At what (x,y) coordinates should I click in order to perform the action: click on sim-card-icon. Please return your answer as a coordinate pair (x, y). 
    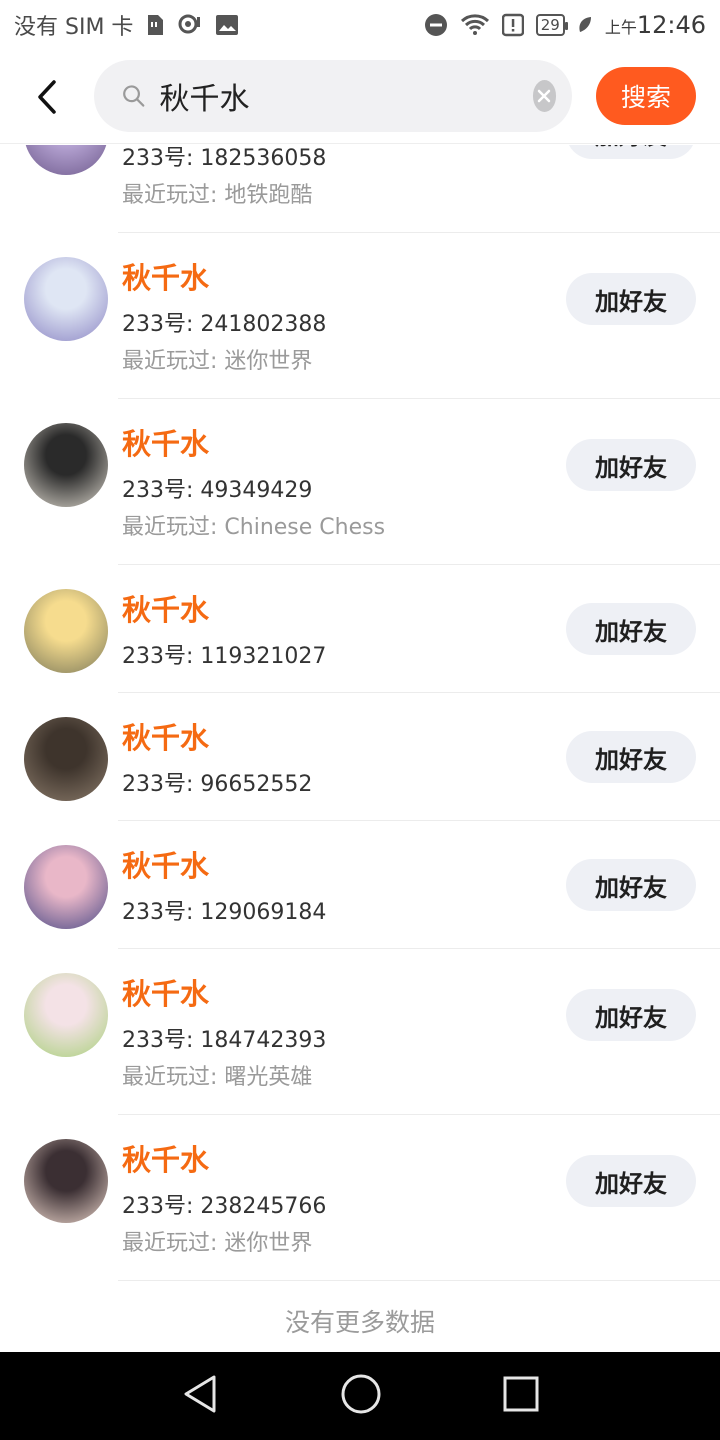
    Looking at the image, I should click on (155, 25).